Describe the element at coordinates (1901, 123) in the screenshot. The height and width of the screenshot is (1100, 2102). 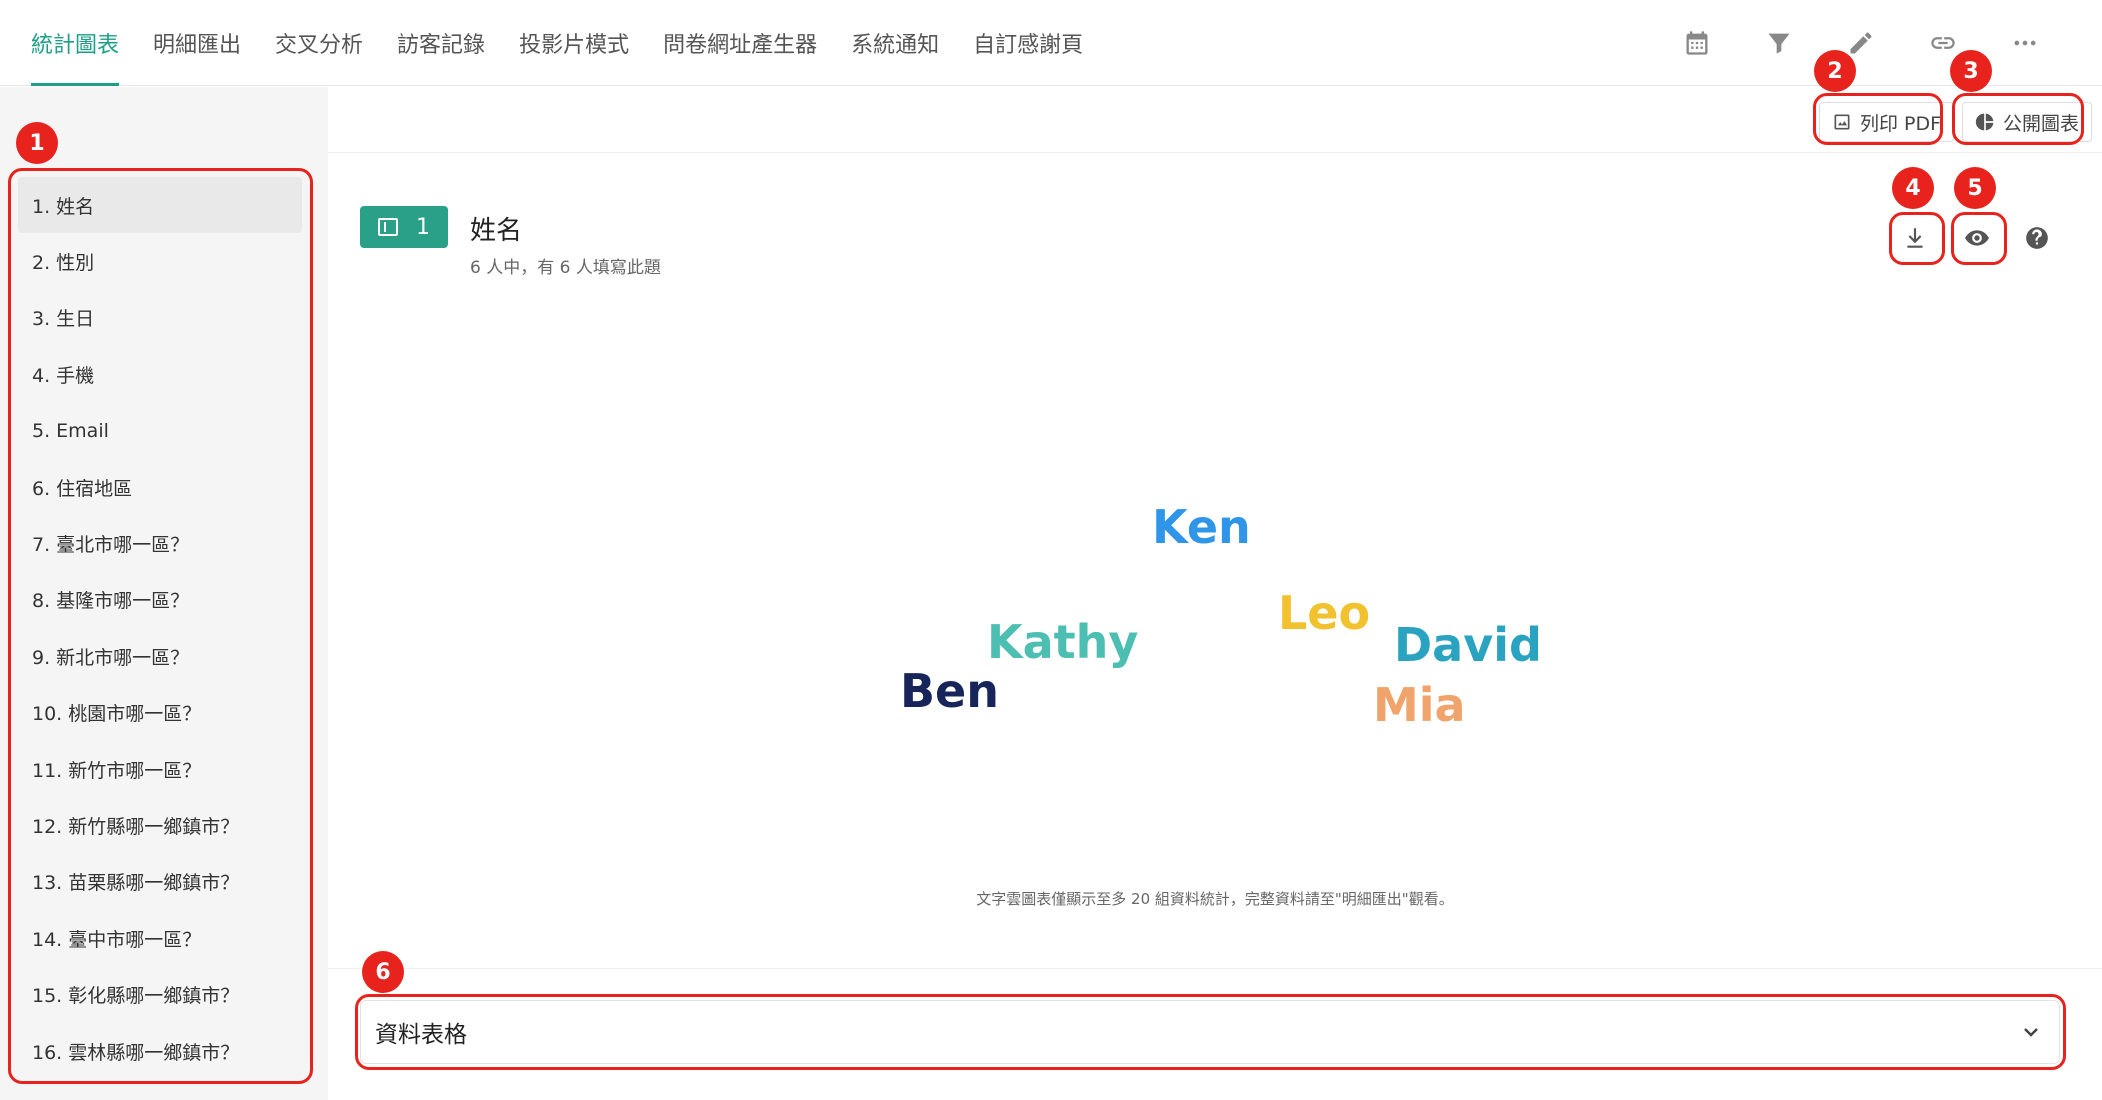
I see `print-pdf-label: 列印 PDF` at that location.